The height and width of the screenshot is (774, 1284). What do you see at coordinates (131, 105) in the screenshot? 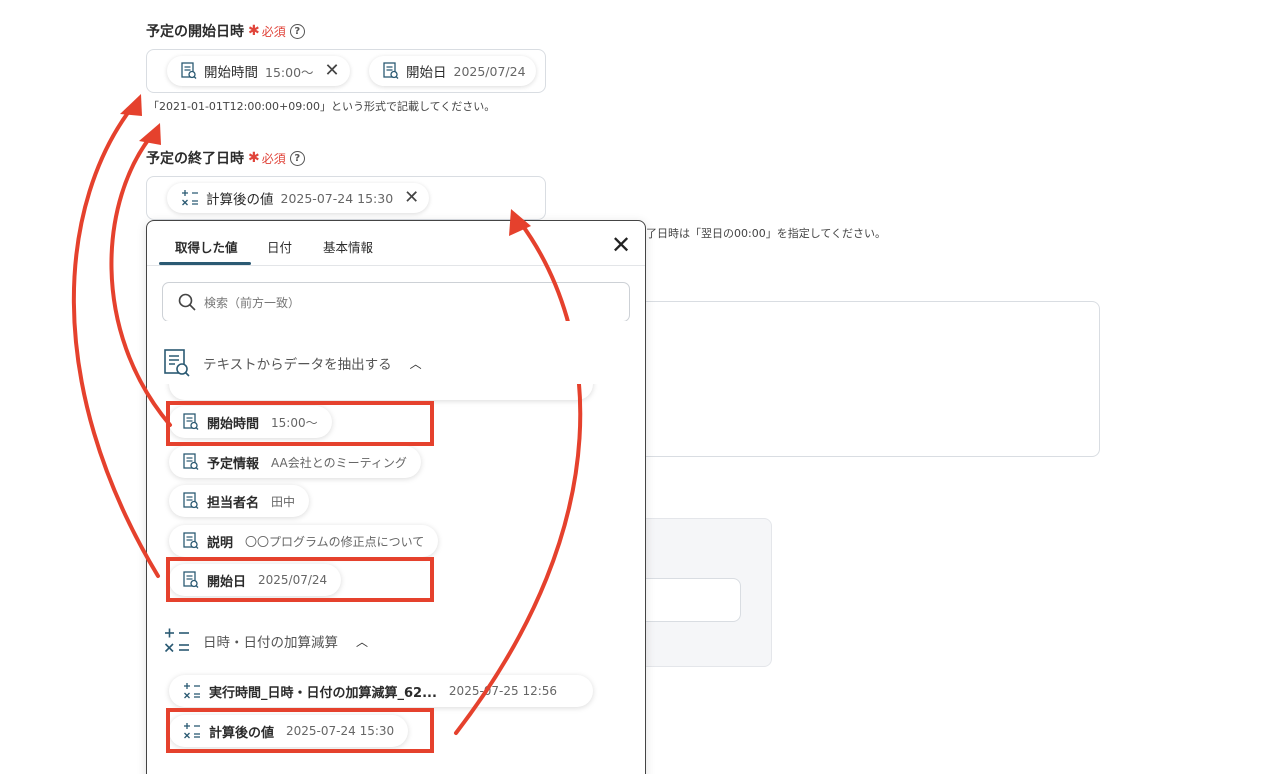
I see `arrowhead-start-date` at bounding box center [131, 105].